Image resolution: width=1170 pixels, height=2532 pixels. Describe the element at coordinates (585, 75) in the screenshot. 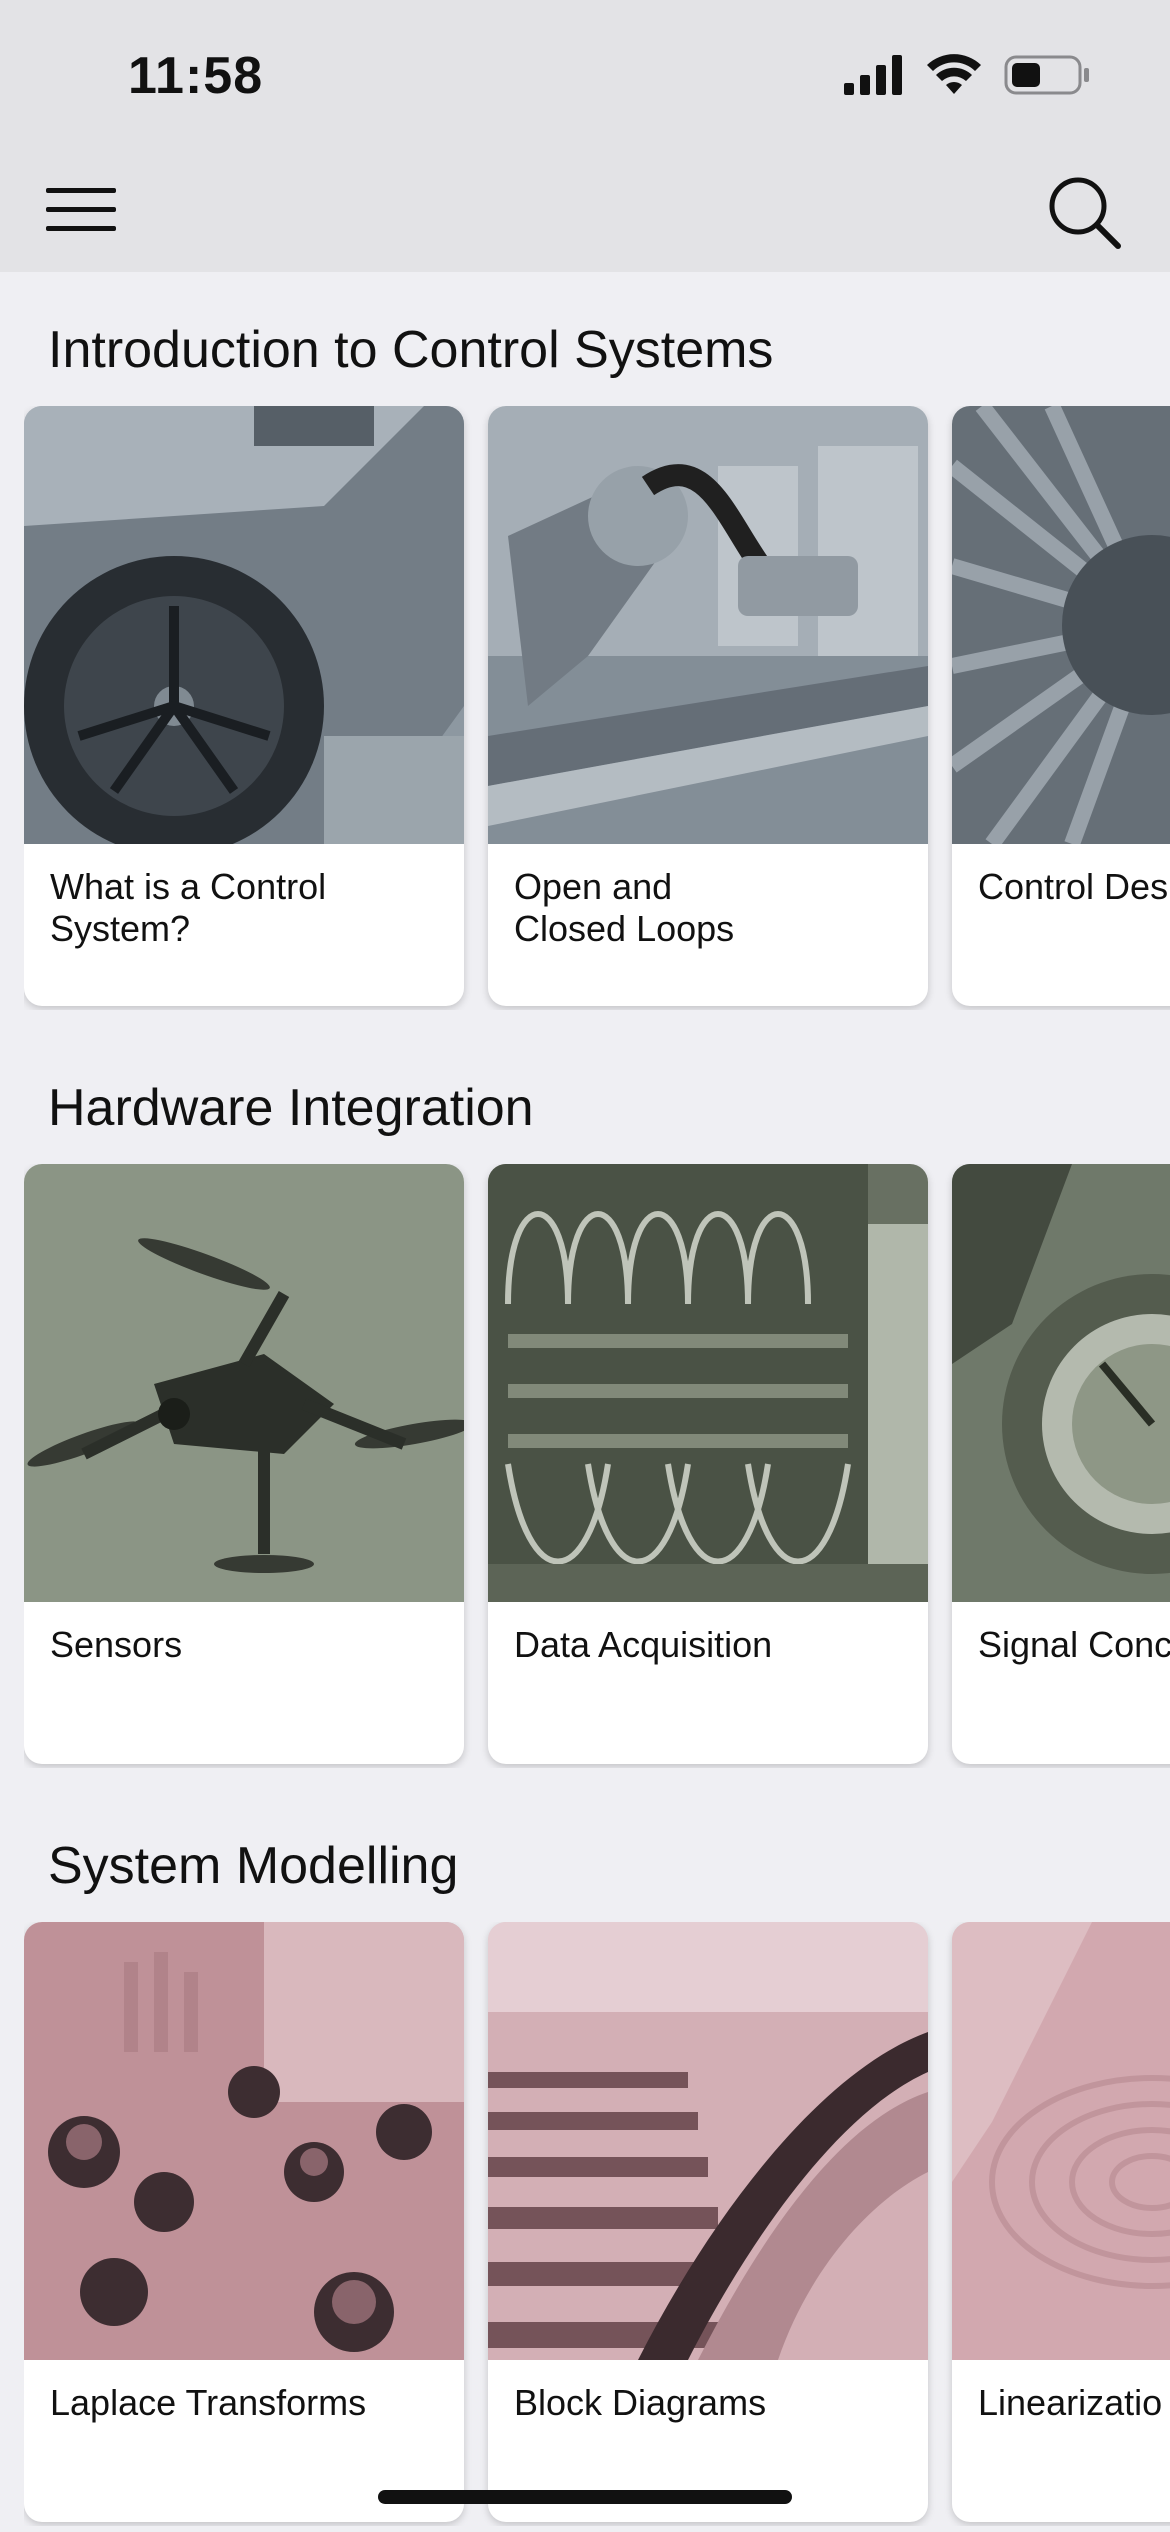

I see `status-bar: 11:58` at that location.